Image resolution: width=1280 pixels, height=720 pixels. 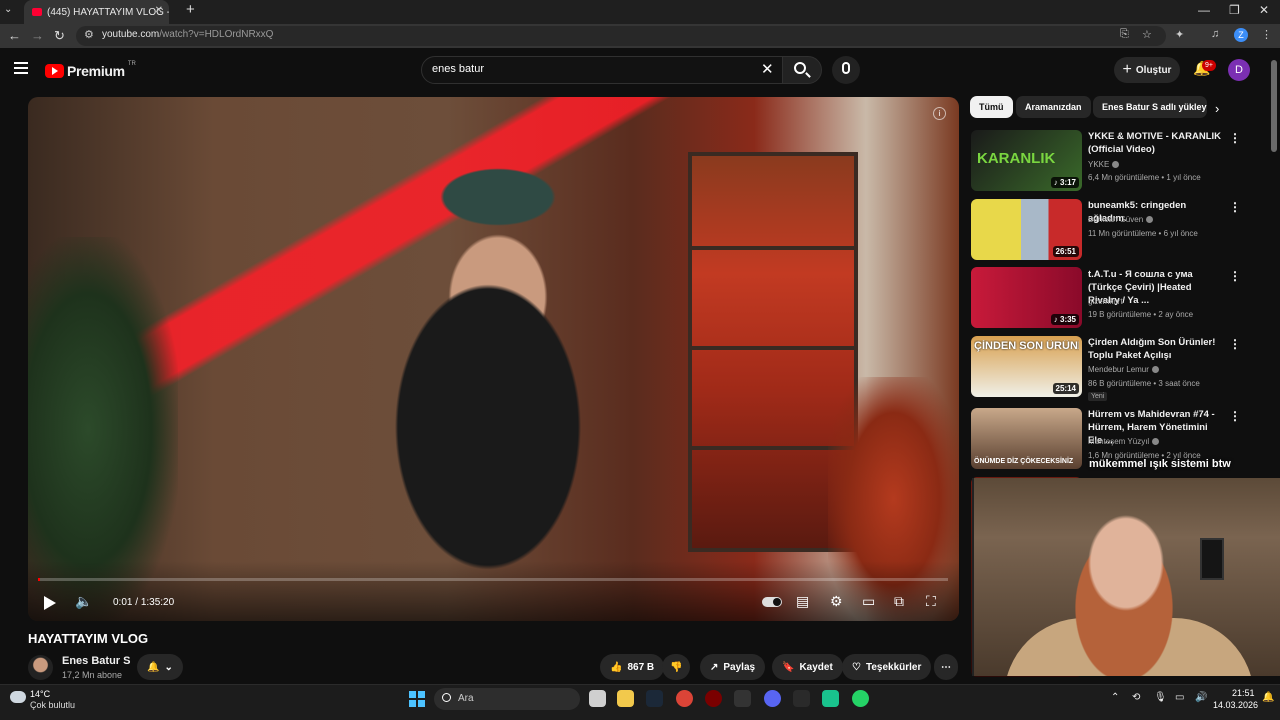 What do you see at coordinates (18, 697) in the screenshot?
I see `cloud-weather-icon` at bounding box center [18, 697].